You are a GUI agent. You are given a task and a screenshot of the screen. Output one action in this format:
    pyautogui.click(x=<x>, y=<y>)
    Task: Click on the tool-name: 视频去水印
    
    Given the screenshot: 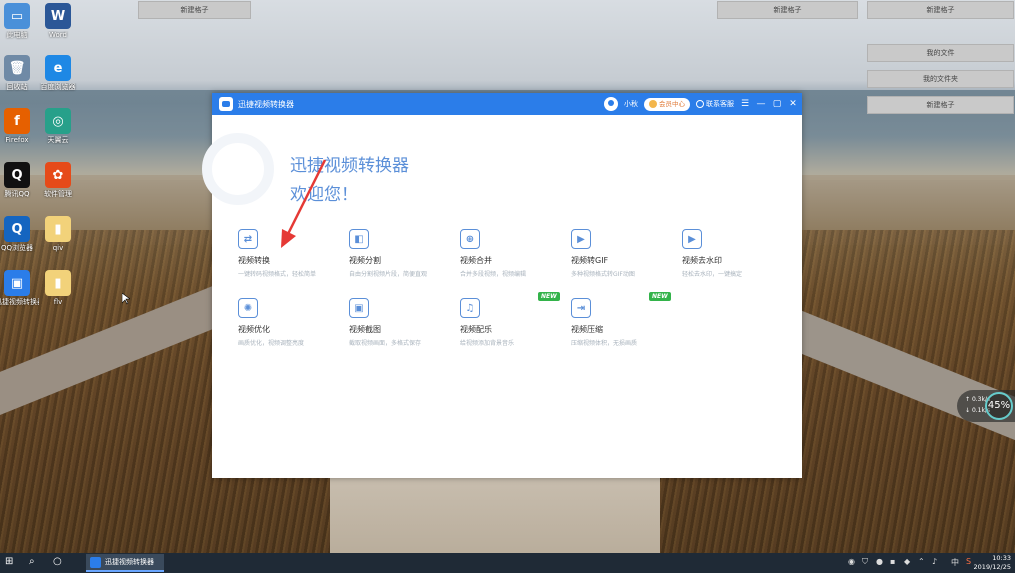 What is the action you would take?
    pyautogui.click(x=702, y=260)
    